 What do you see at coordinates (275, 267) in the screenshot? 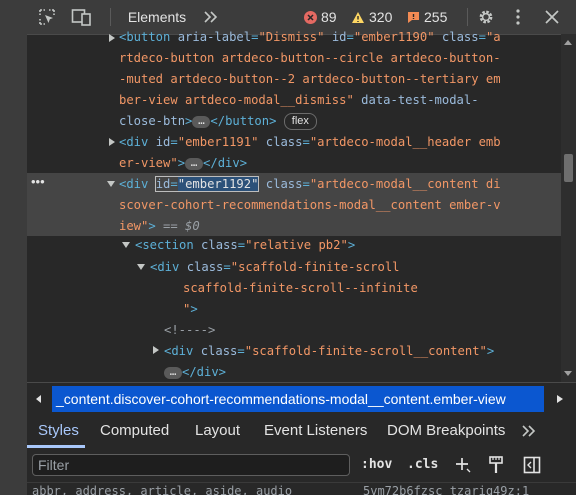
I see `tree-line-finite-scroll: <div class="scaffold-finite-scroll` at bounding box center [275, 267].